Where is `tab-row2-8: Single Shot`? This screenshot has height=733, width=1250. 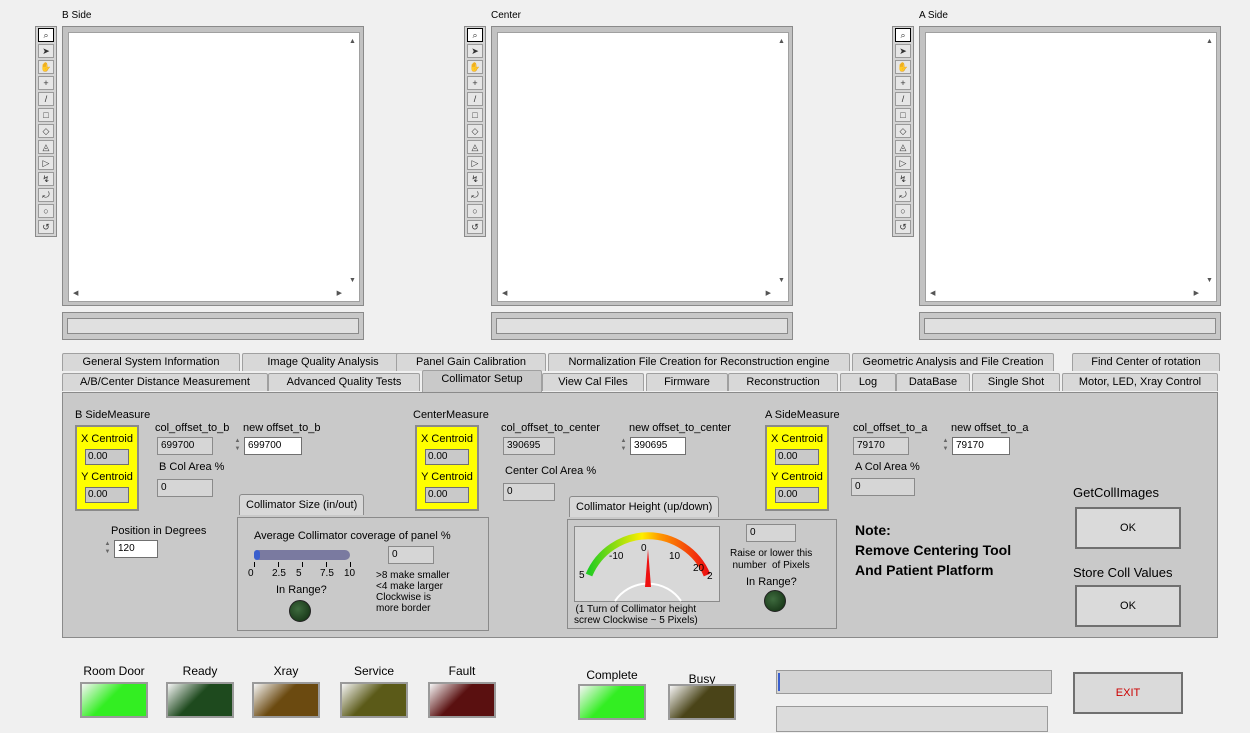
tab-row2-8: Single Shot is located at coordinates (1016, 382).